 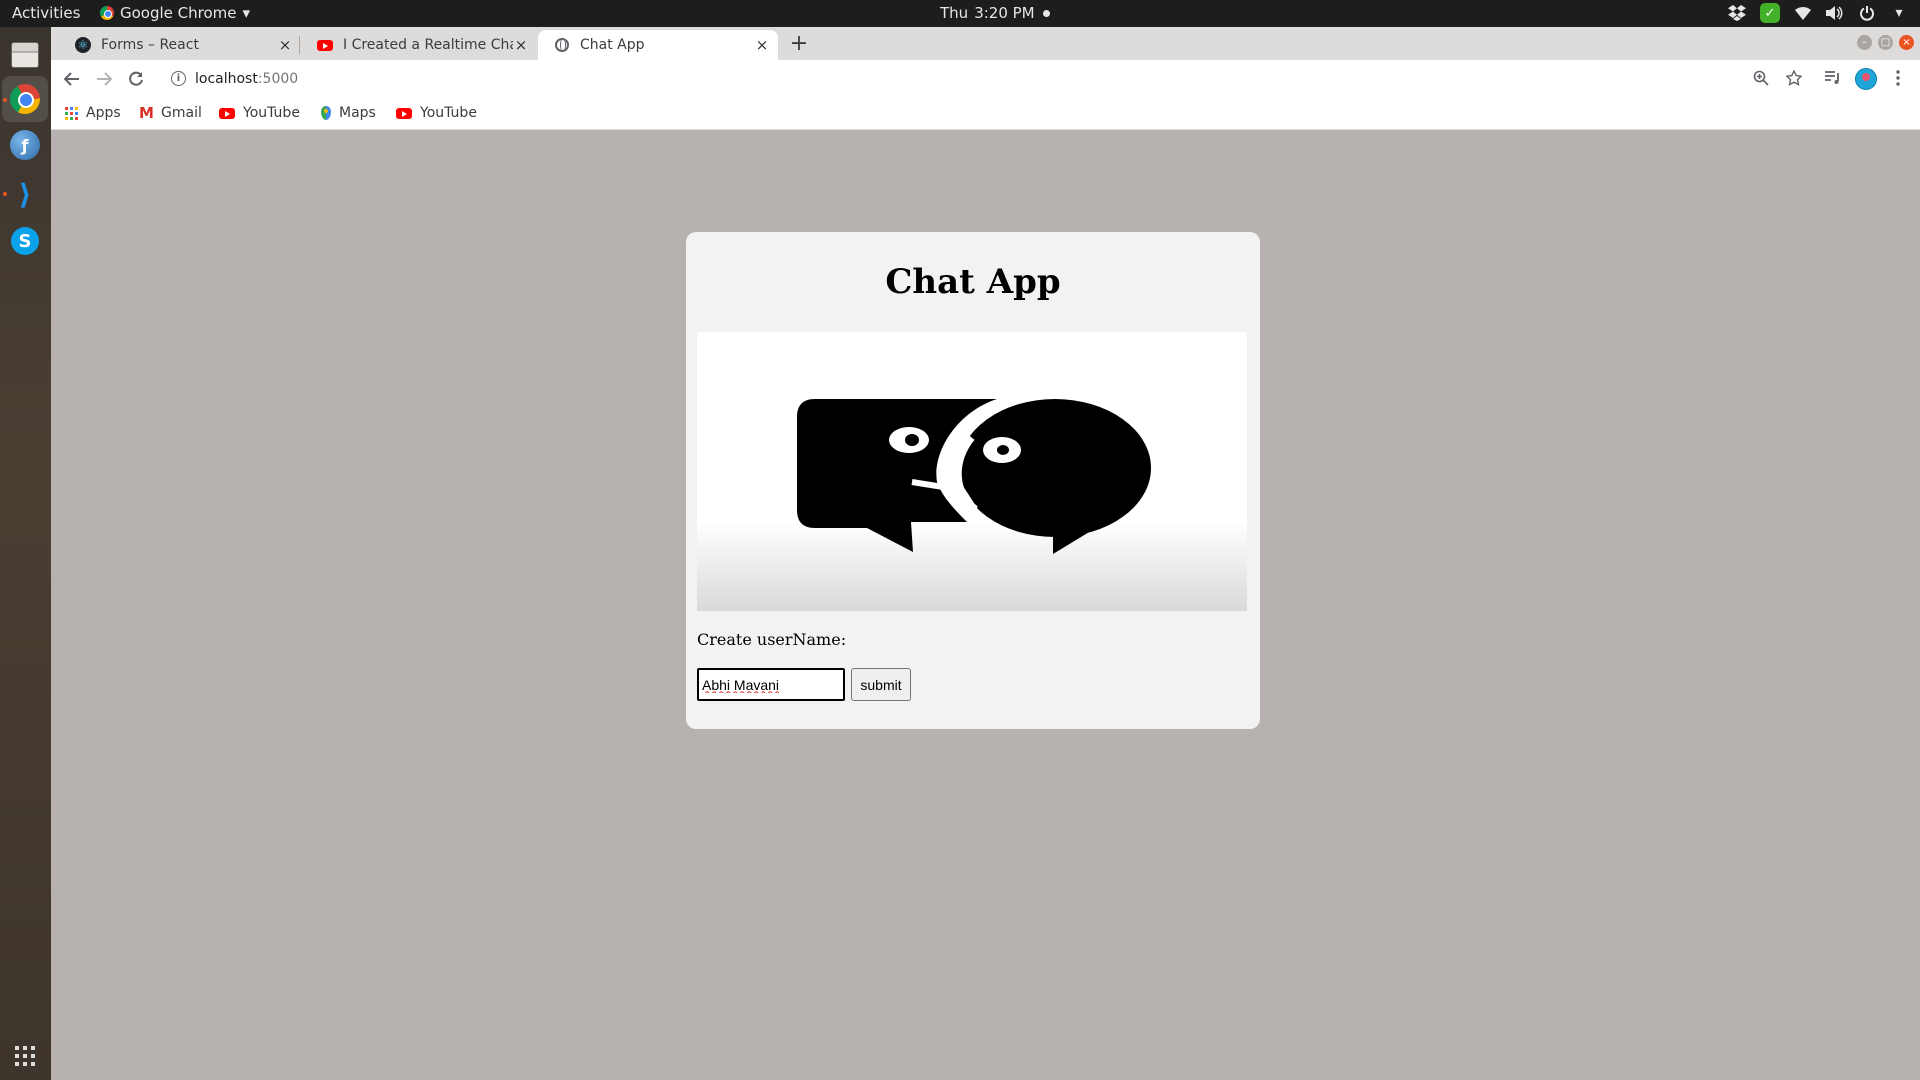 I want to click on reload-icon, so click(x=136, y=78).